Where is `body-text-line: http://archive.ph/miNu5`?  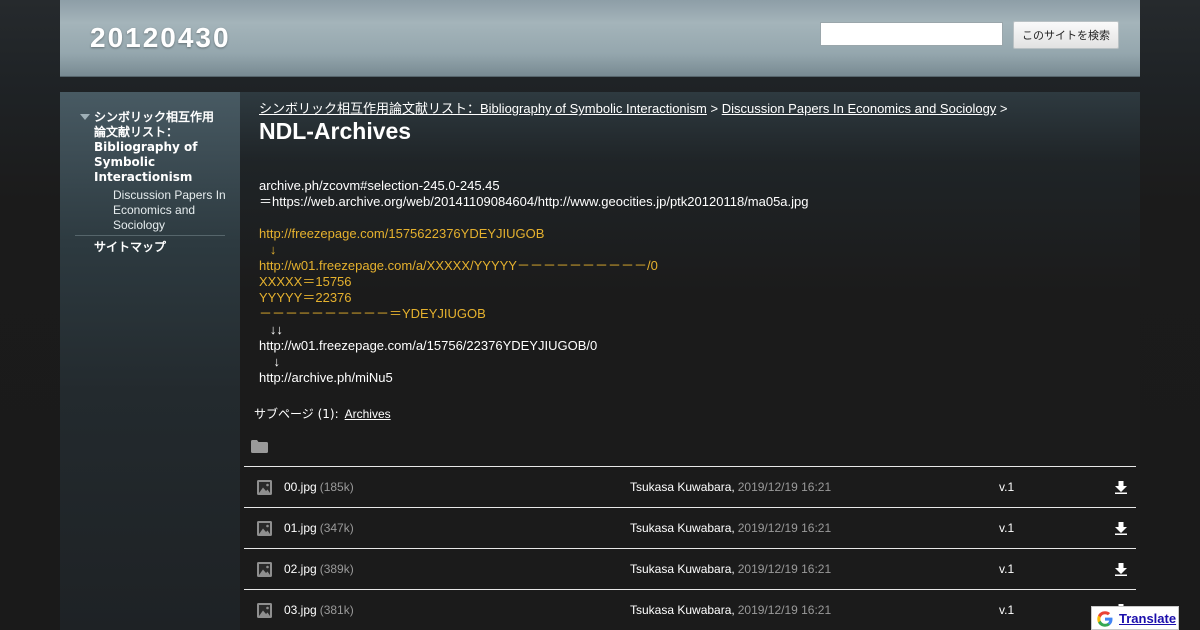
body-text-line: http://archive.ph/miNu5 is located at coordinates (326, 377).